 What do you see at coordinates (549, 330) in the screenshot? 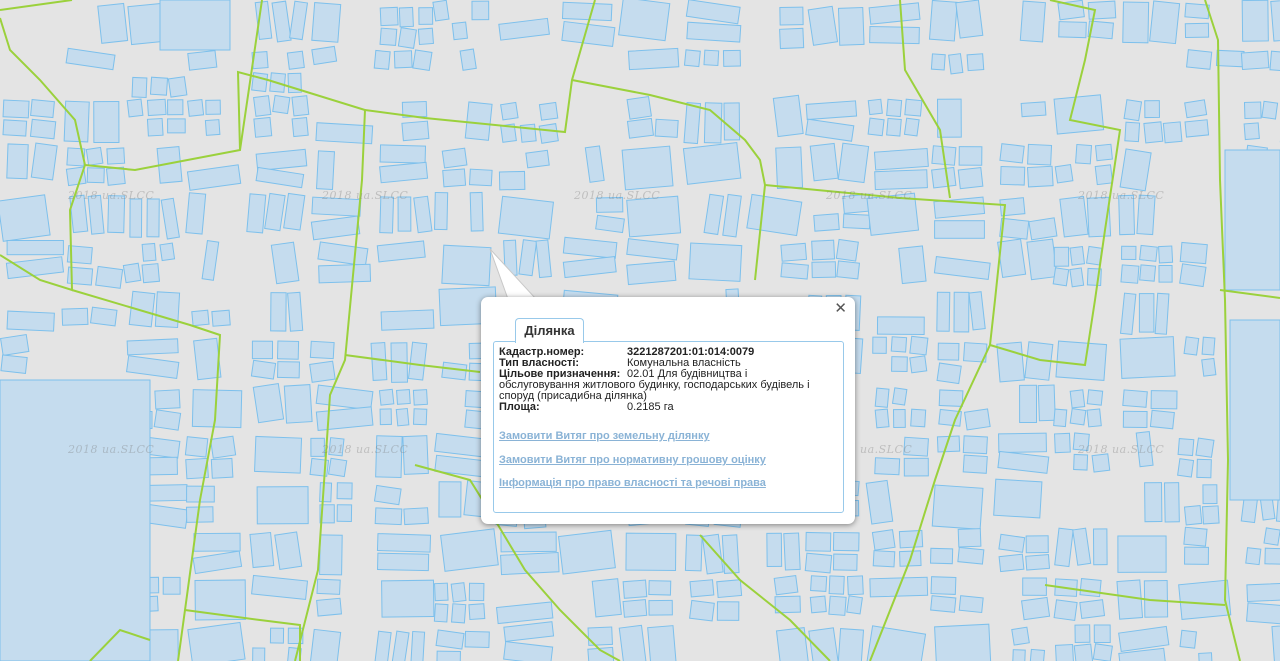
I see `tab-parcel: Ділянка` at bounding box center [549, 330].